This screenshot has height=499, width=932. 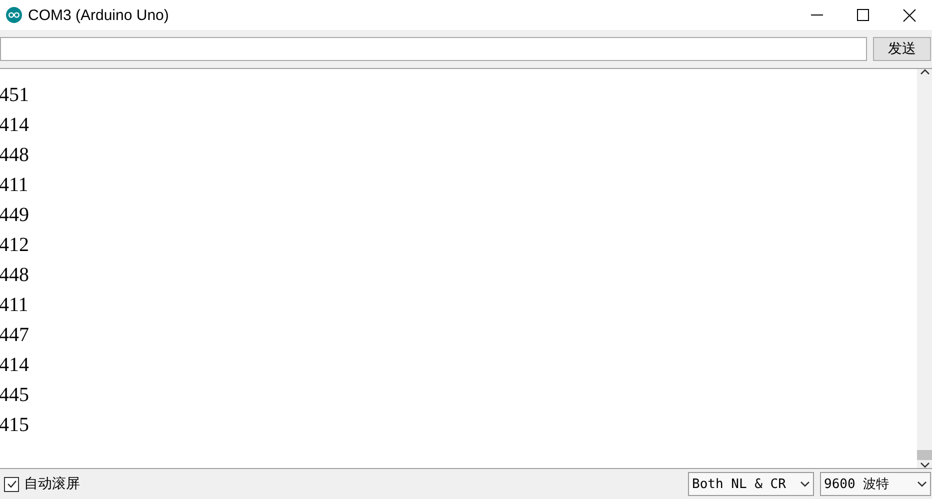 I want to click on baud-rate-dropdown: 9600 波特, so click(x=875, y=484).